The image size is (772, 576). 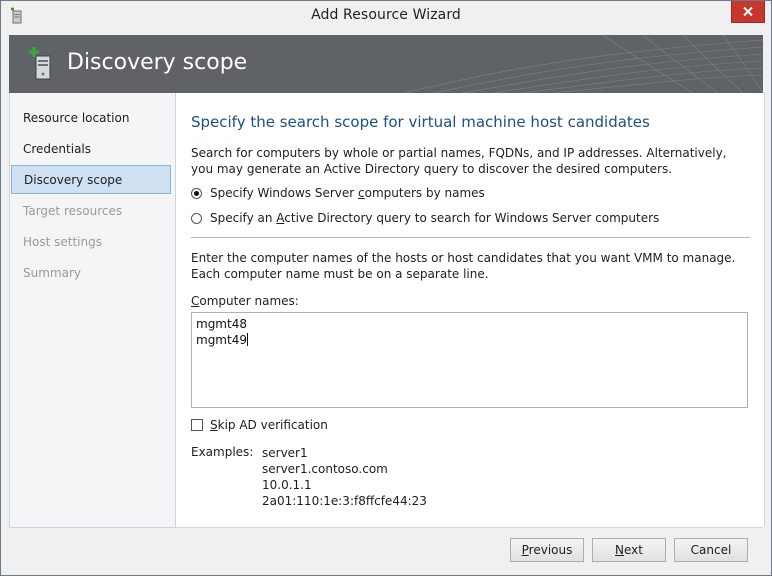 I want to click on computer-name-entry: mgmt48, so click(x=221, y=324).